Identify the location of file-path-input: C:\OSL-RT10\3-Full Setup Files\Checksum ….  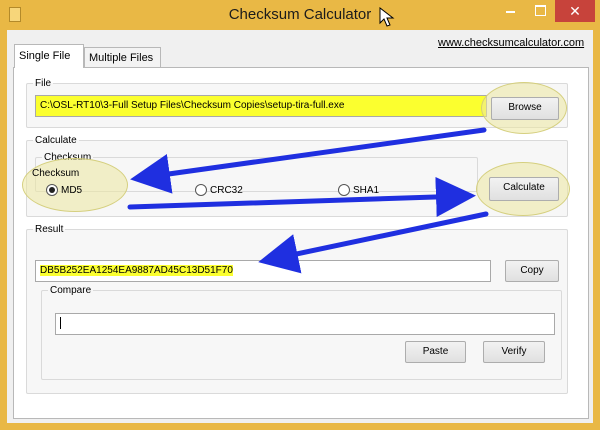
(261, 106).